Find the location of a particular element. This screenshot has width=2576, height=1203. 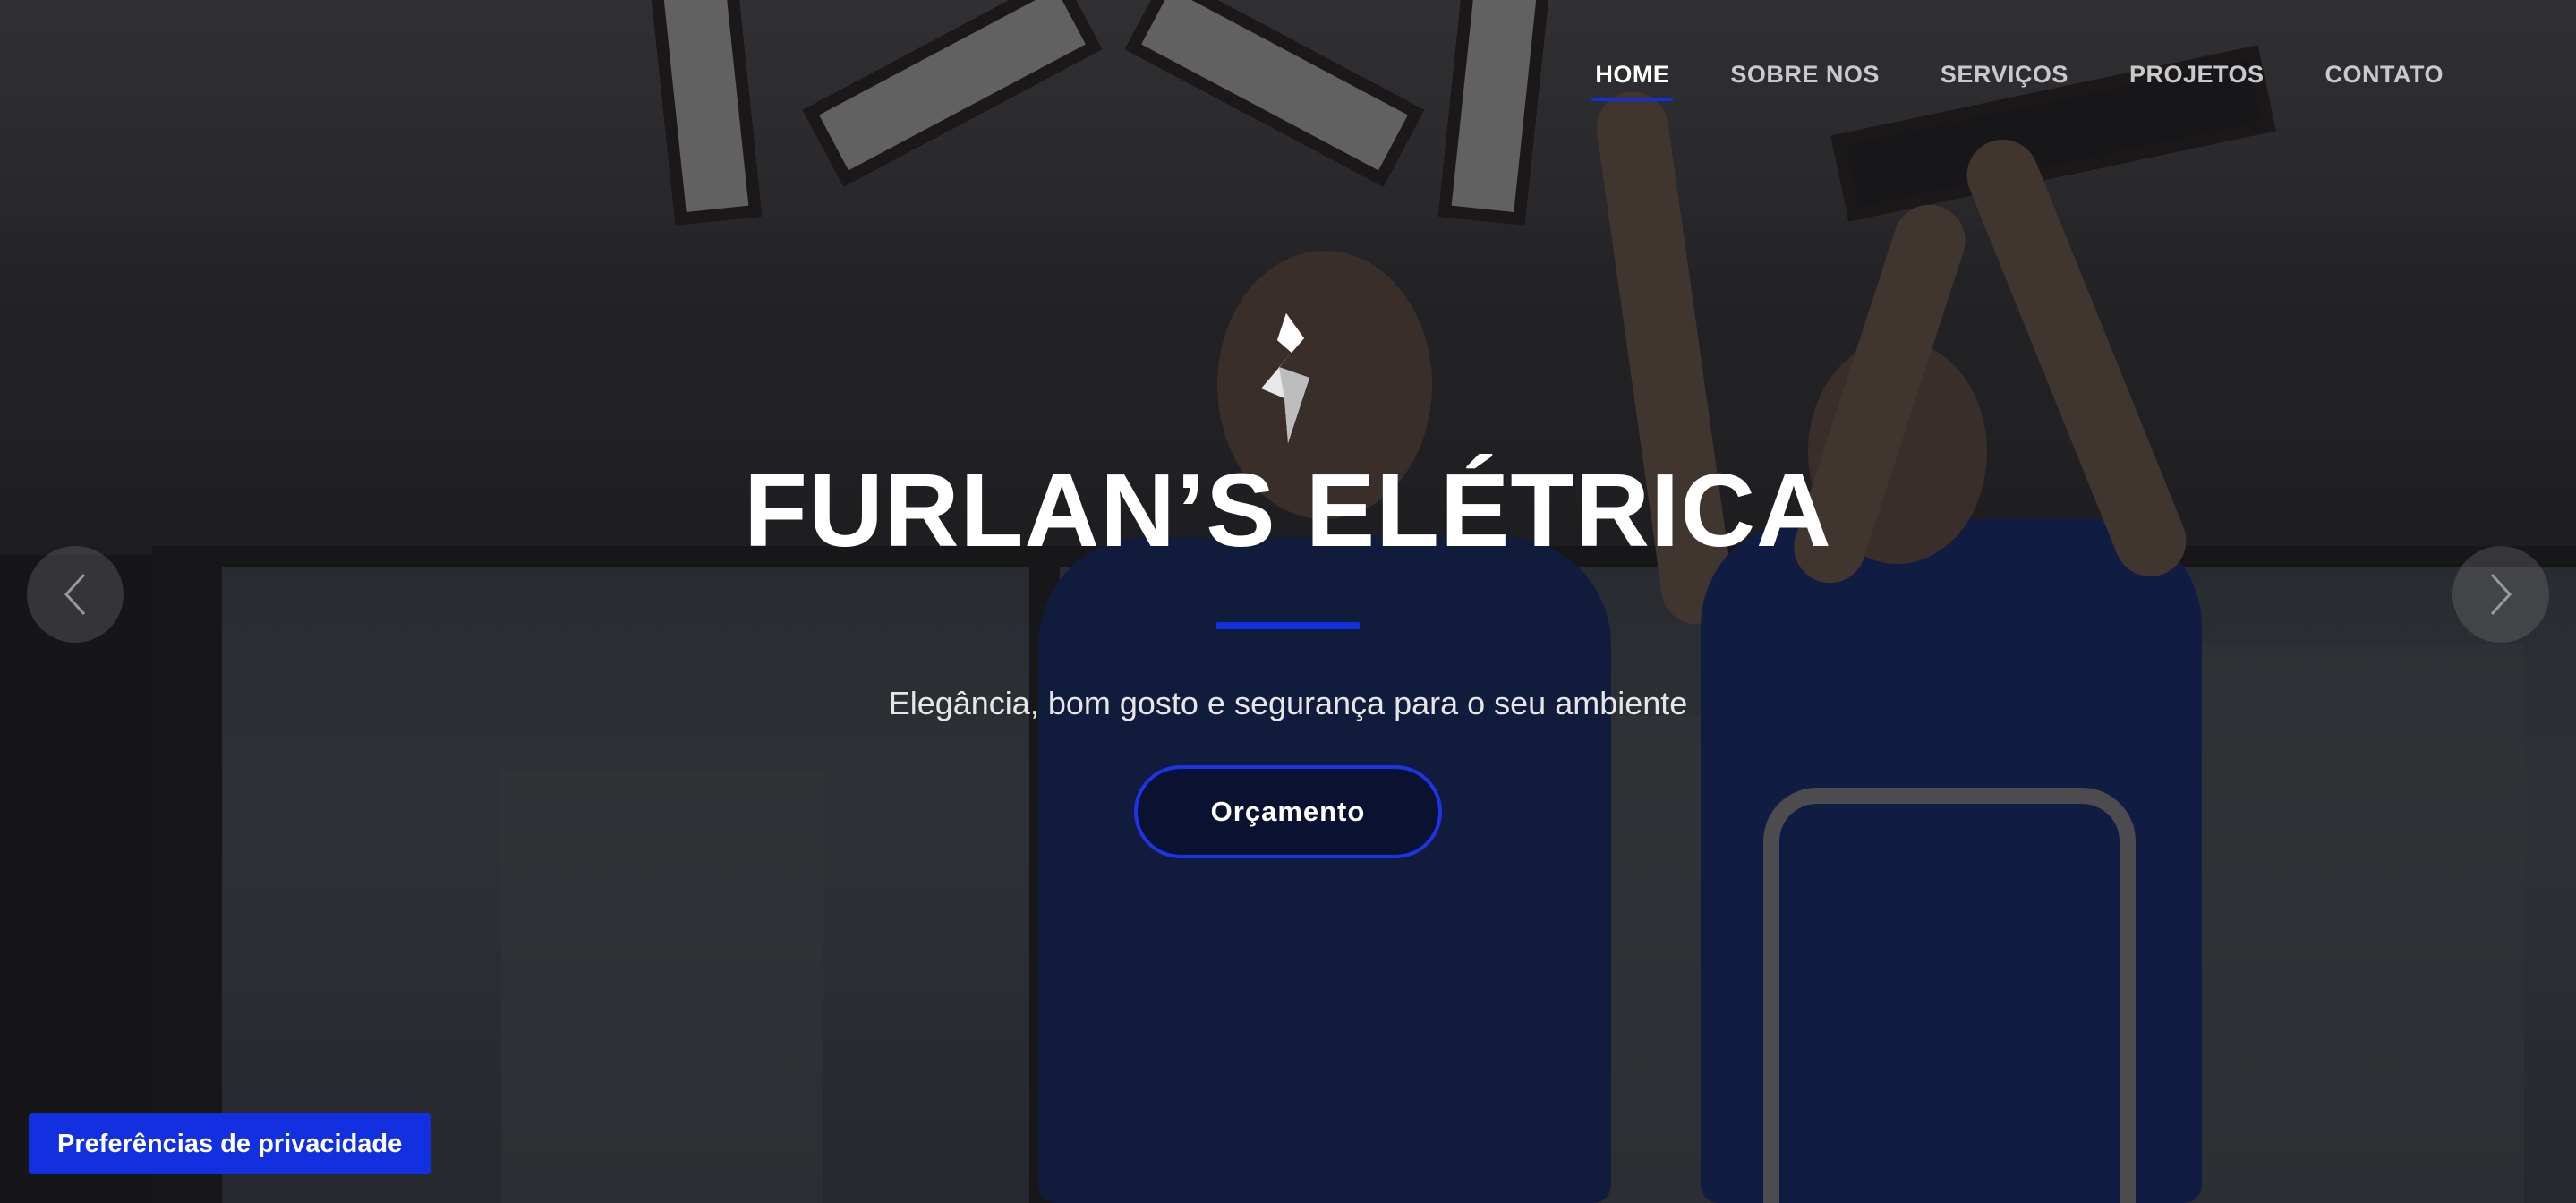

lightning-bolt-icon is located at coordinates (1285, 378).